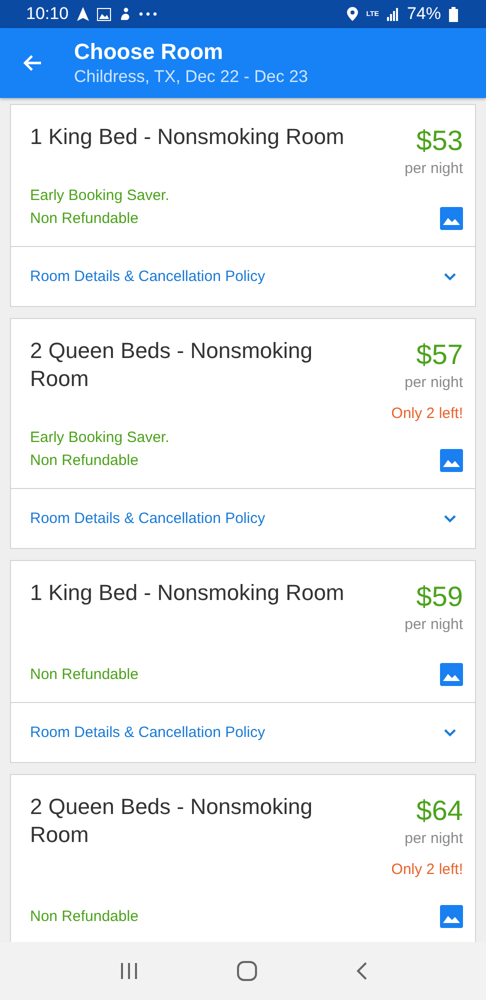  I want to click on home-icon, so click(246, 971).